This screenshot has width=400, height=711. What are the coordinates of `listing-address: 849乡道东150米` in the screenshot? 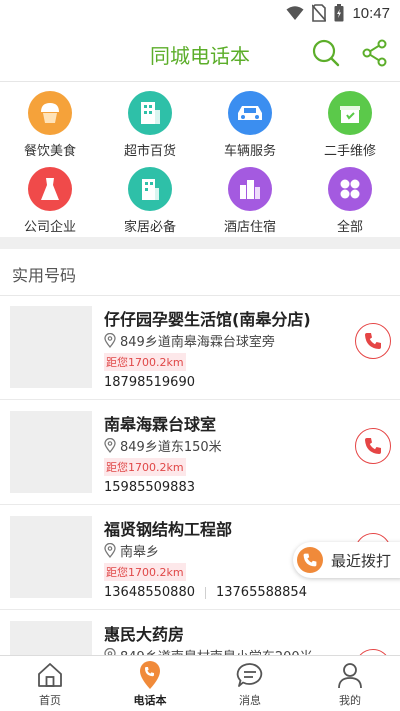 It's located at (163, 445).